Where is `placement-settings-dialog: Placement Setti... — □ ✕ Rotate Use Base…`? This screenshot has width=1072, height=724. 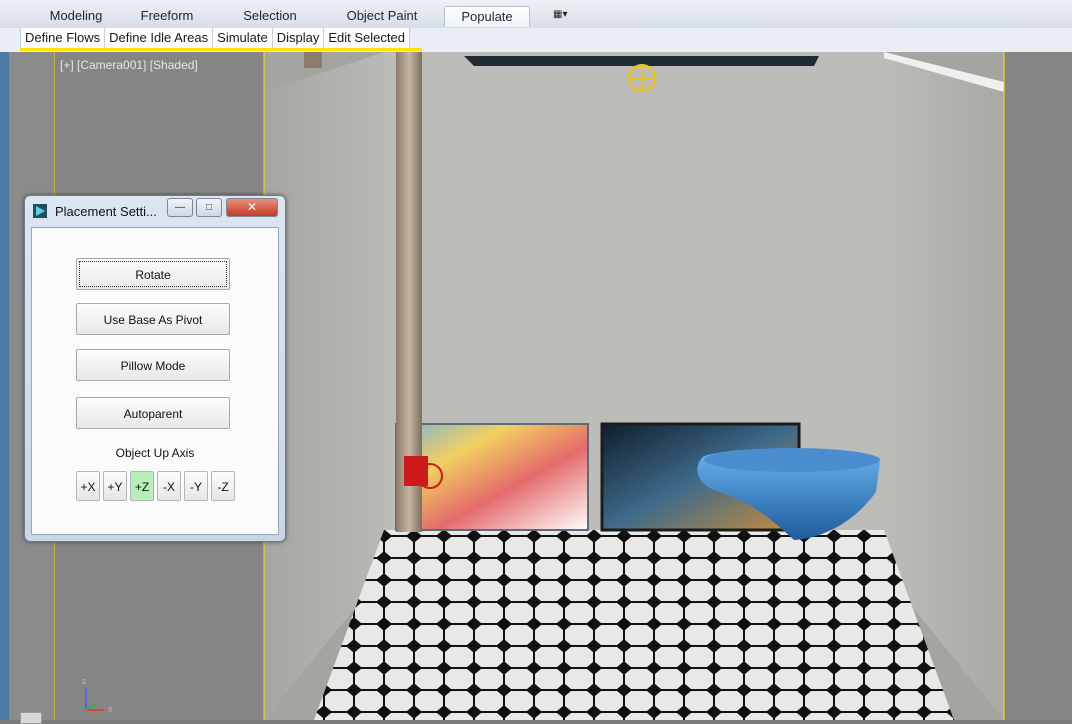 placement-settings-dialog: Placement Setti... — □ ✕ Rotate Use Base… is located at coordinates (155, 368).